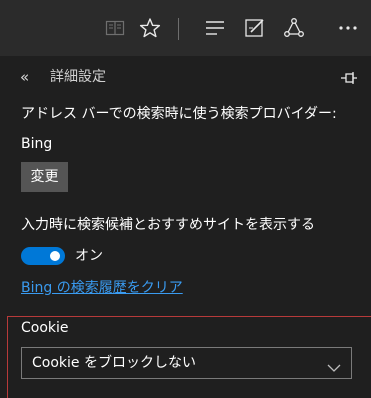 The image size is (371, 398). I want to click on toggle-state-label: オン, so click(89, 256).